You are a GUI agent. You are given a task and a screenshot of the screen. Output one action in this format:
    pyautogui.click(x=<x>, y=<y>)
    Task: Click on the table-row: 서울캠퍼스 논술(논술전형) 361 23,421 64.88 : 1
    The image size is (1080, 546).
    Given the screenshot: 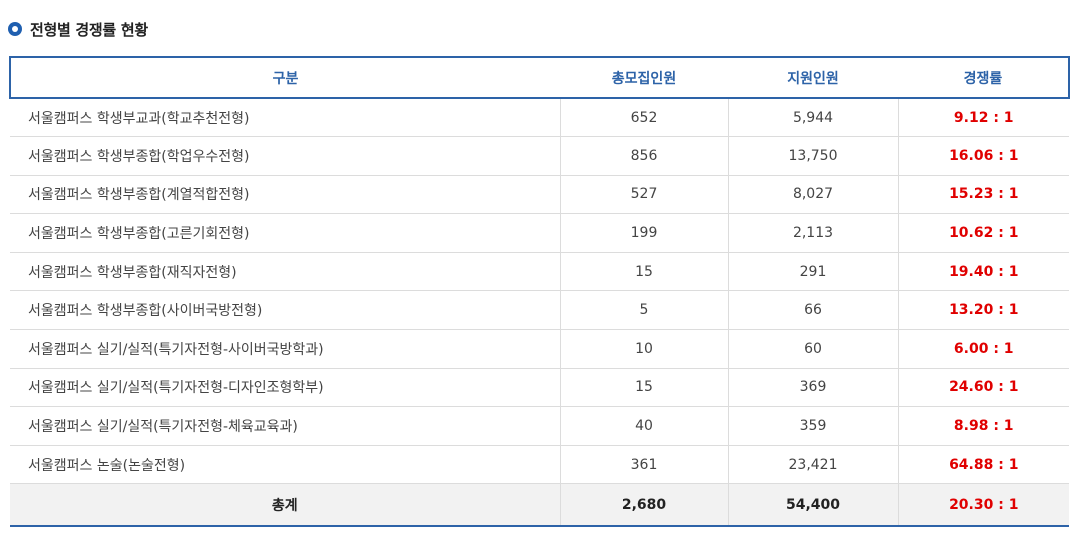 What is the action you would take?
    pyautogui.click(x=539, y=465)
    